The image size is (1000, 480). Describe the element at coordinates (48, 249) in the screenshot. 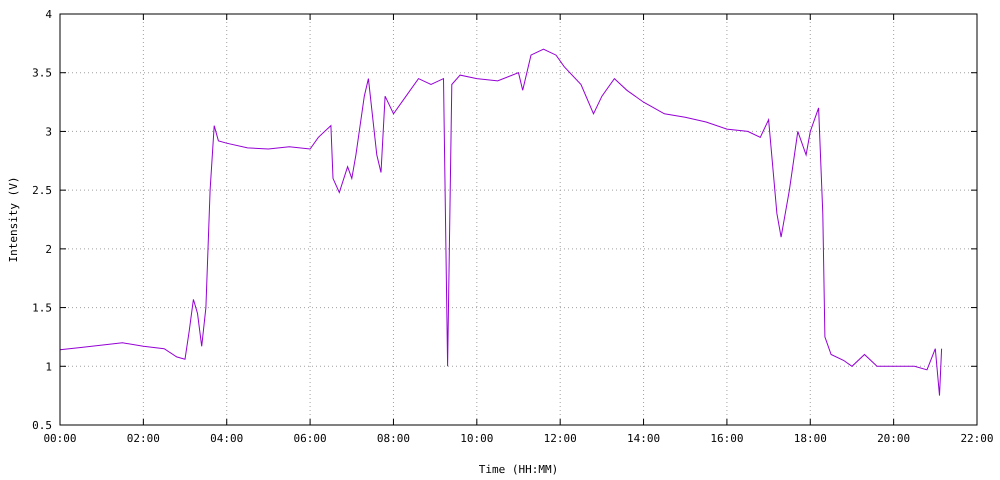

I see `tick-label: 2` at that location.